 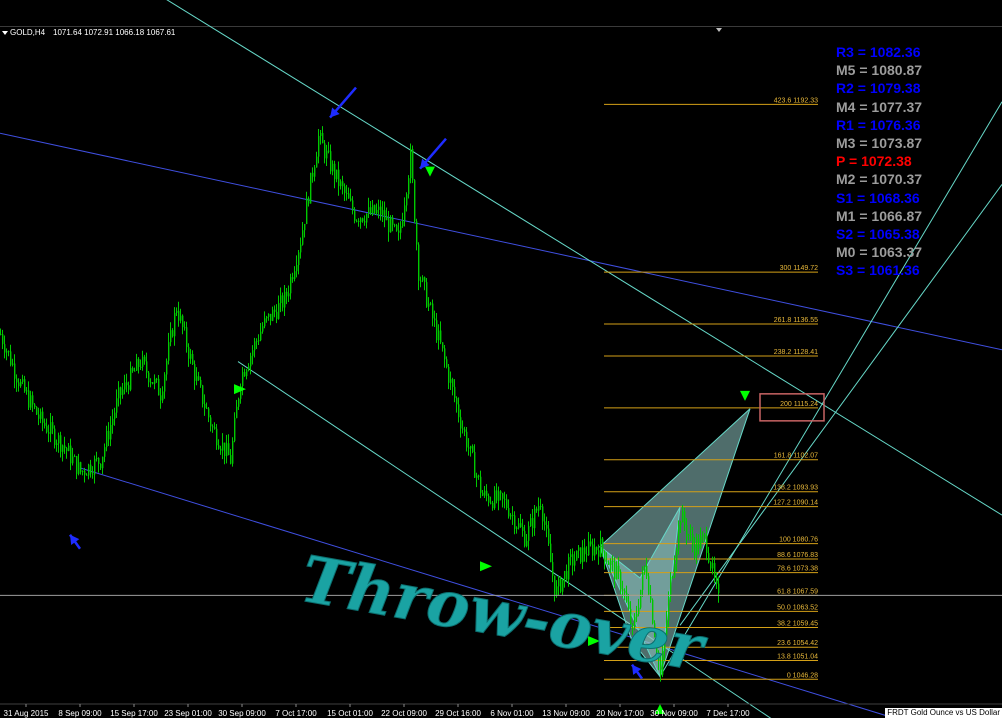 What do you see at coordinates (897, 215) in the screenshot?
I see `pivot-value: 1066.87` at bounding box center [897, 215].